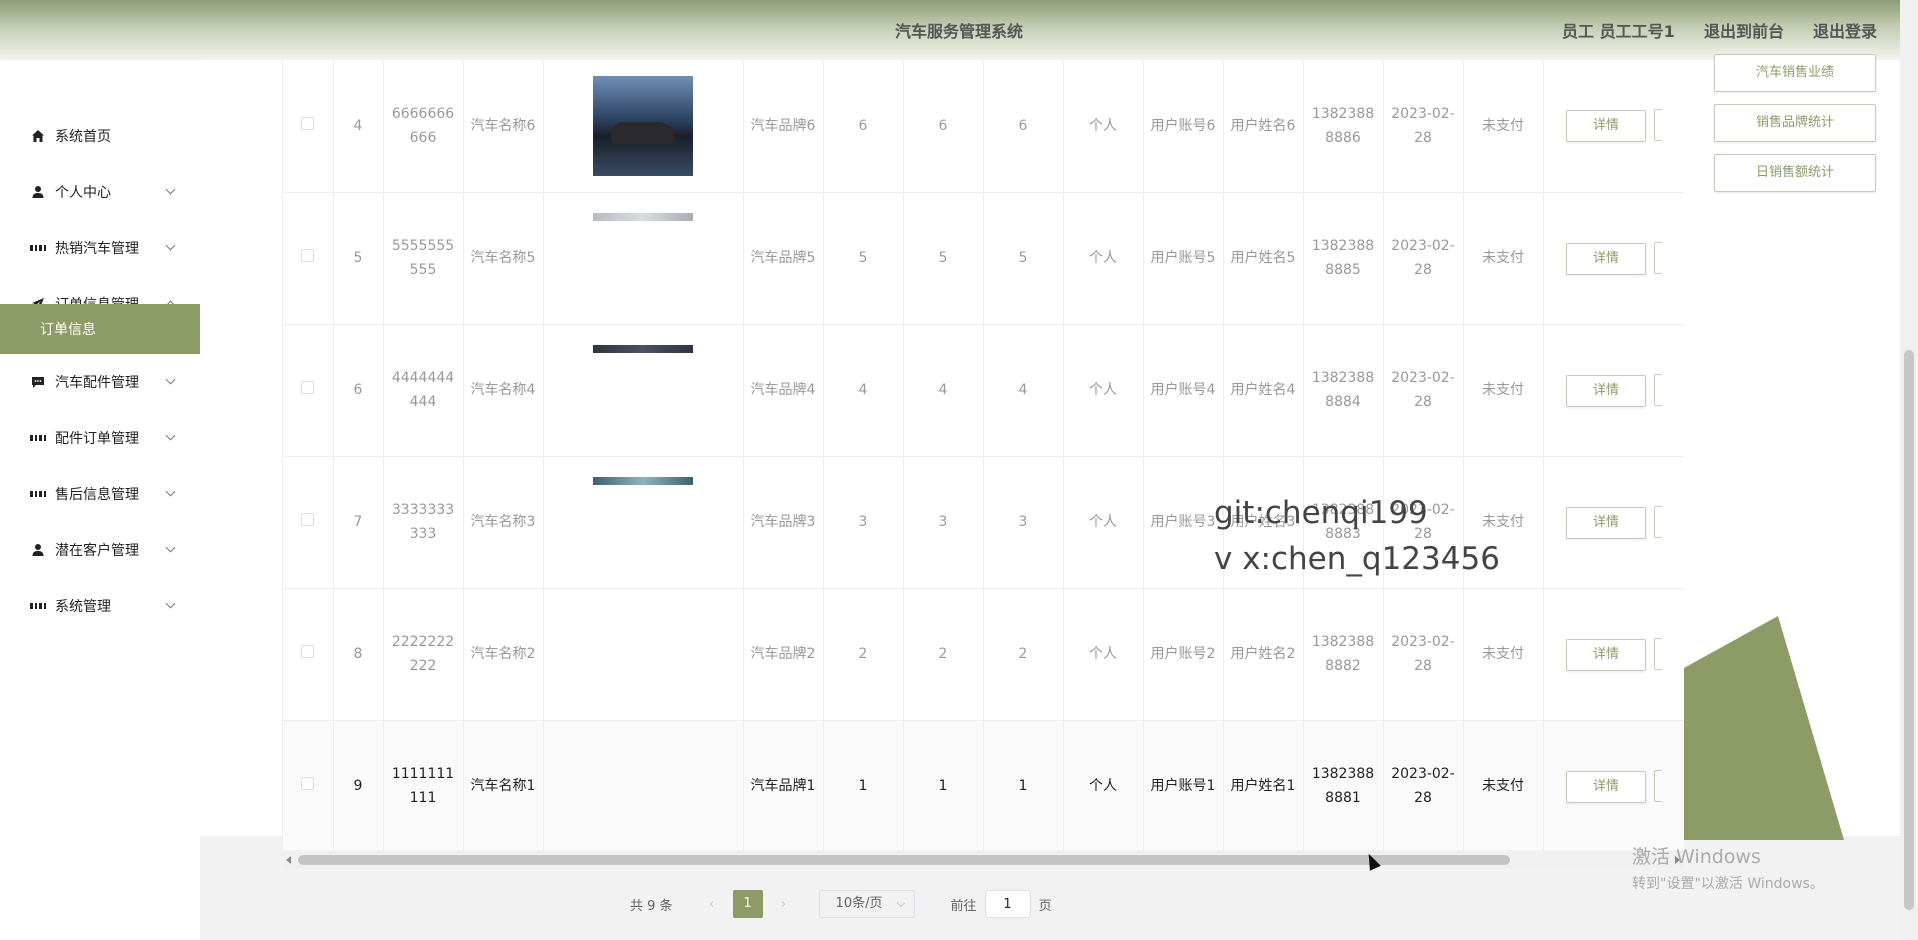 The height and width of the screenshot is (940, 1918). Describe the element at coordinates (100, 248) in the screenshot. I see `sidebar-item-hot-car-management: 热销汽车管理` at that location.